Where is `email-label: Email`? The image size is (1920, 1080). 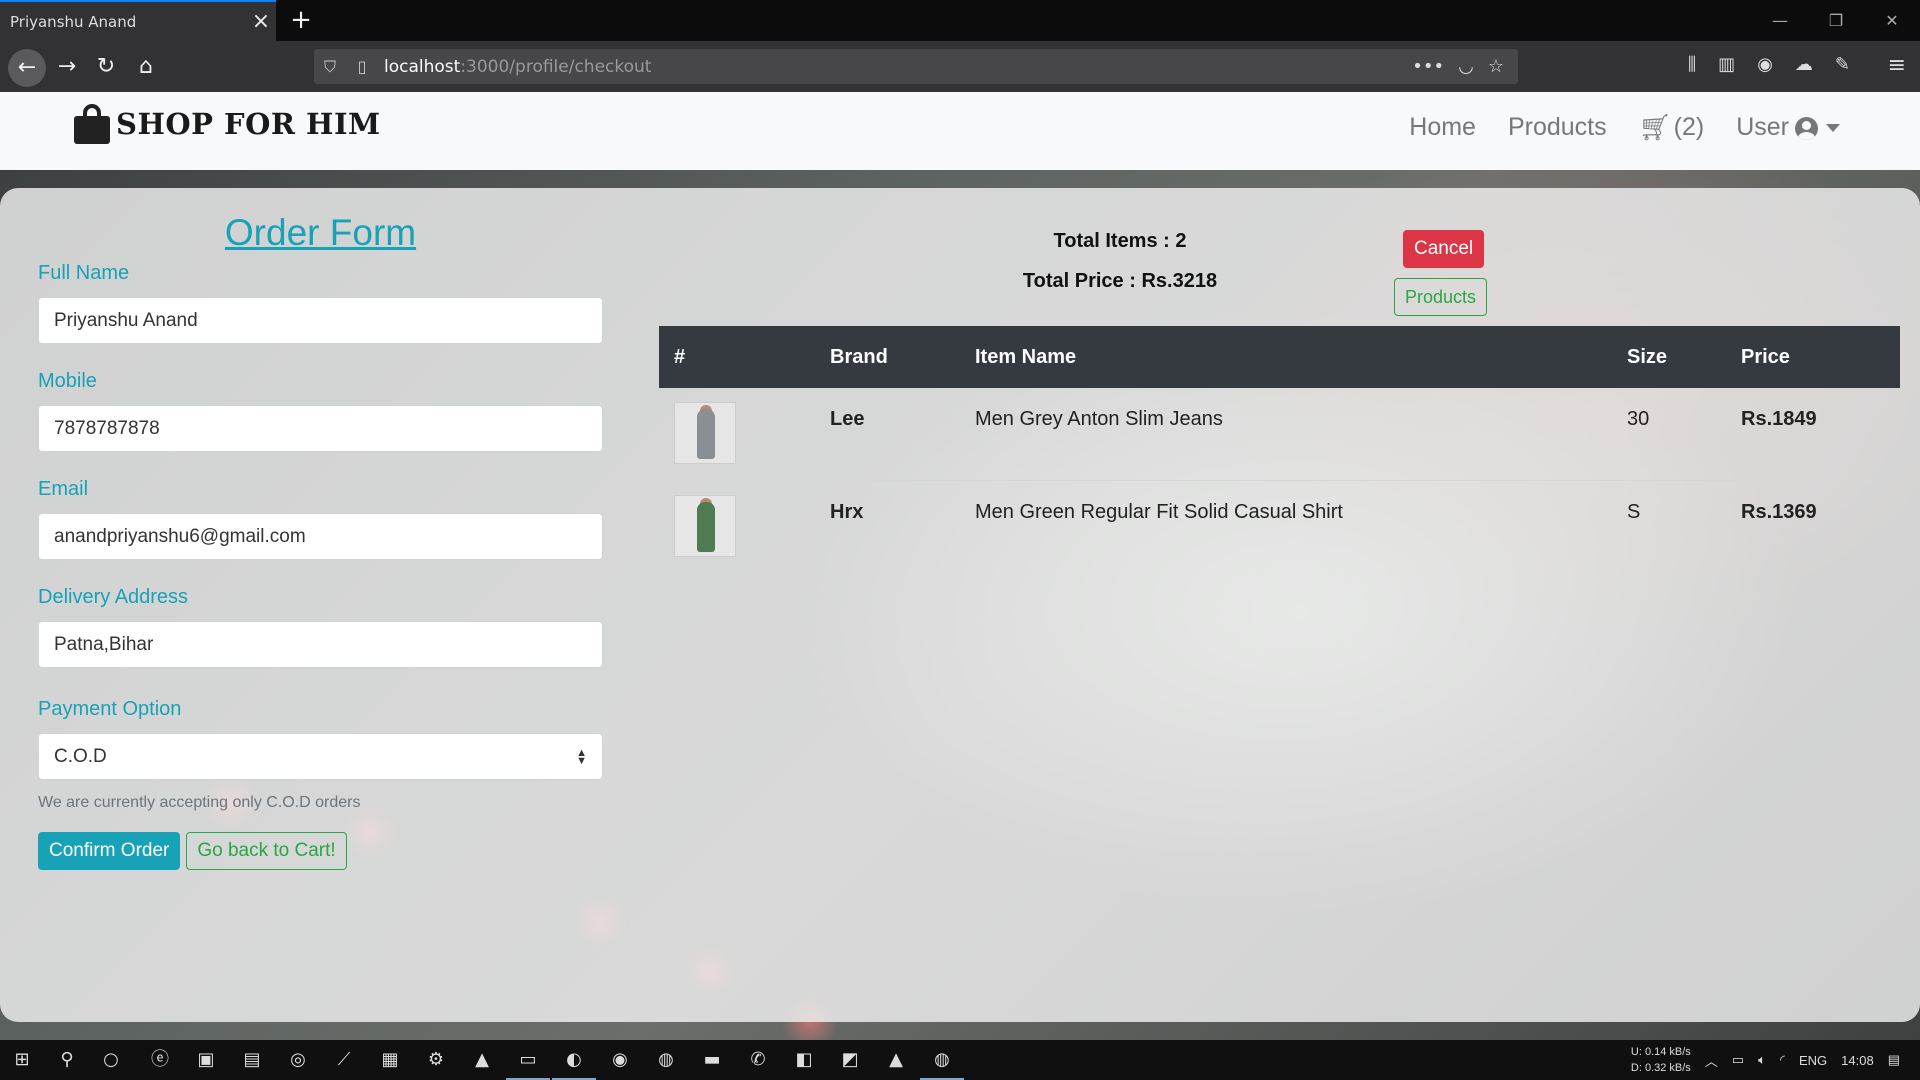
email-label: Email is located at coordinates (63, 489).